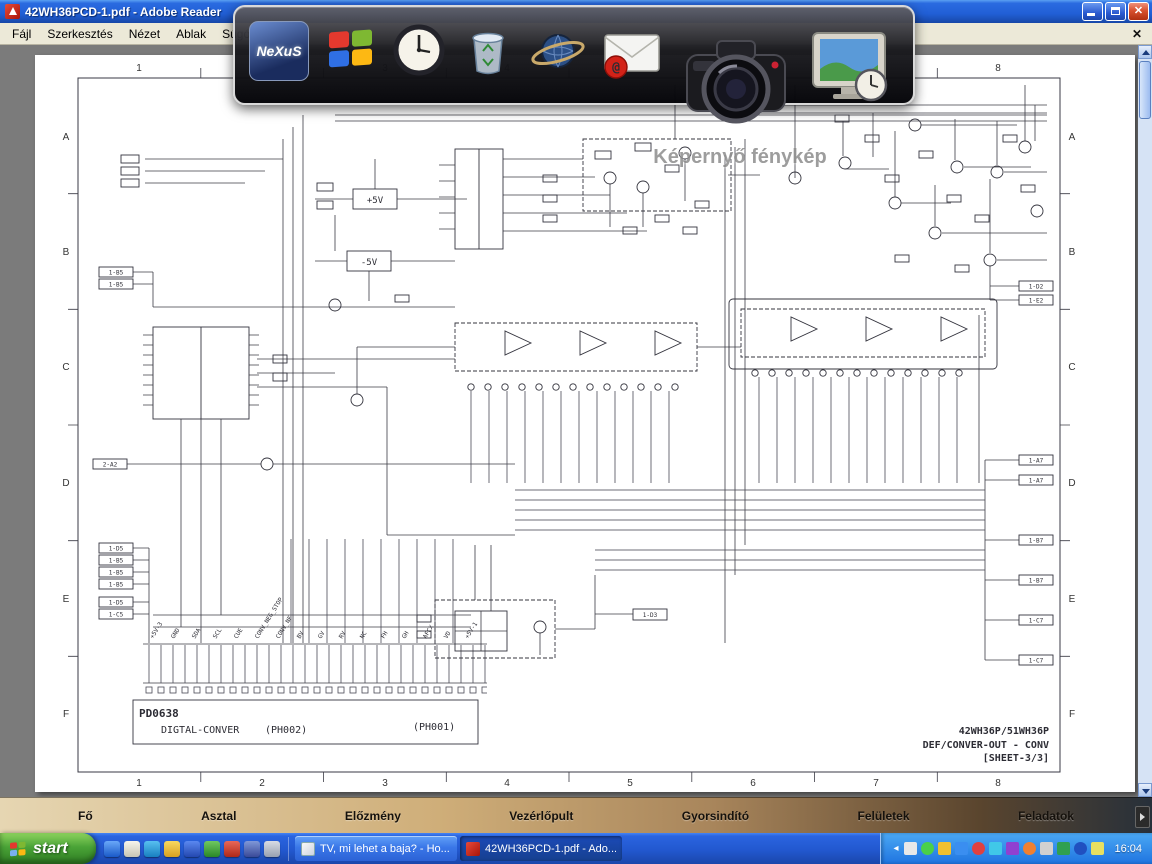  What do you see at coordinates (262, 783) in the screenshot?
I see `svg-text: 2` at bounding box center [262, 783].